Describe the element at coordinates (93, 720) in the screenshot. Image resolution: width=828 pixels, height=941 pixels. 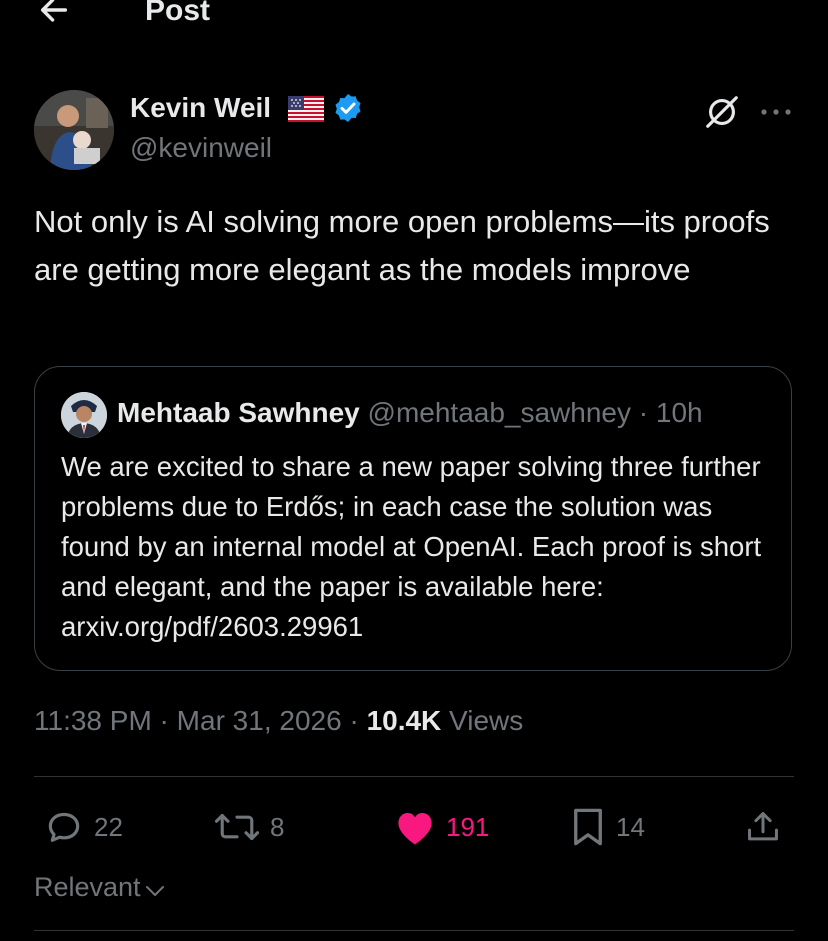
I see `post-time: 11:38 PM` at that location.